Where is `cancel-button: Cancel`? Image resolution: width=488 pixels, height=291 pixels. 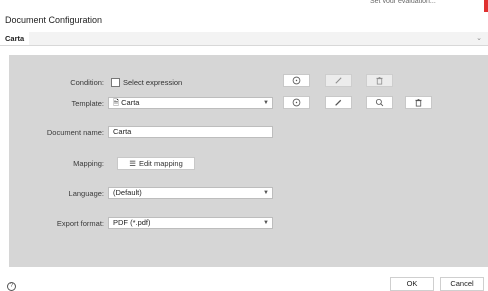 cancel-button: Cancel is located at coordinates (462, 284).